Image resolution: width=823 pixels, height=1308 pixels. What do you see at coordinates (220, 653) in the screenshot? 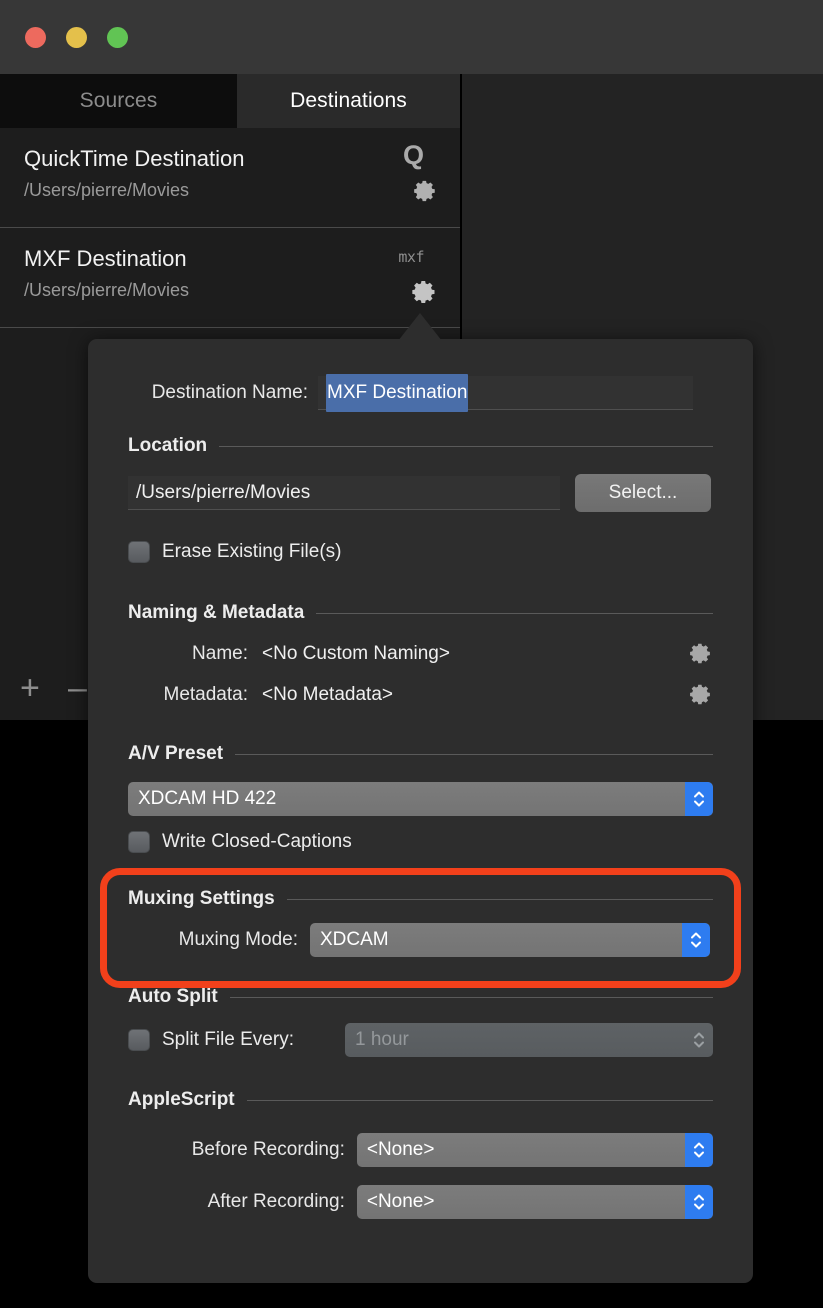
I see `name-label: Name:` at bounding box center [220, 653].